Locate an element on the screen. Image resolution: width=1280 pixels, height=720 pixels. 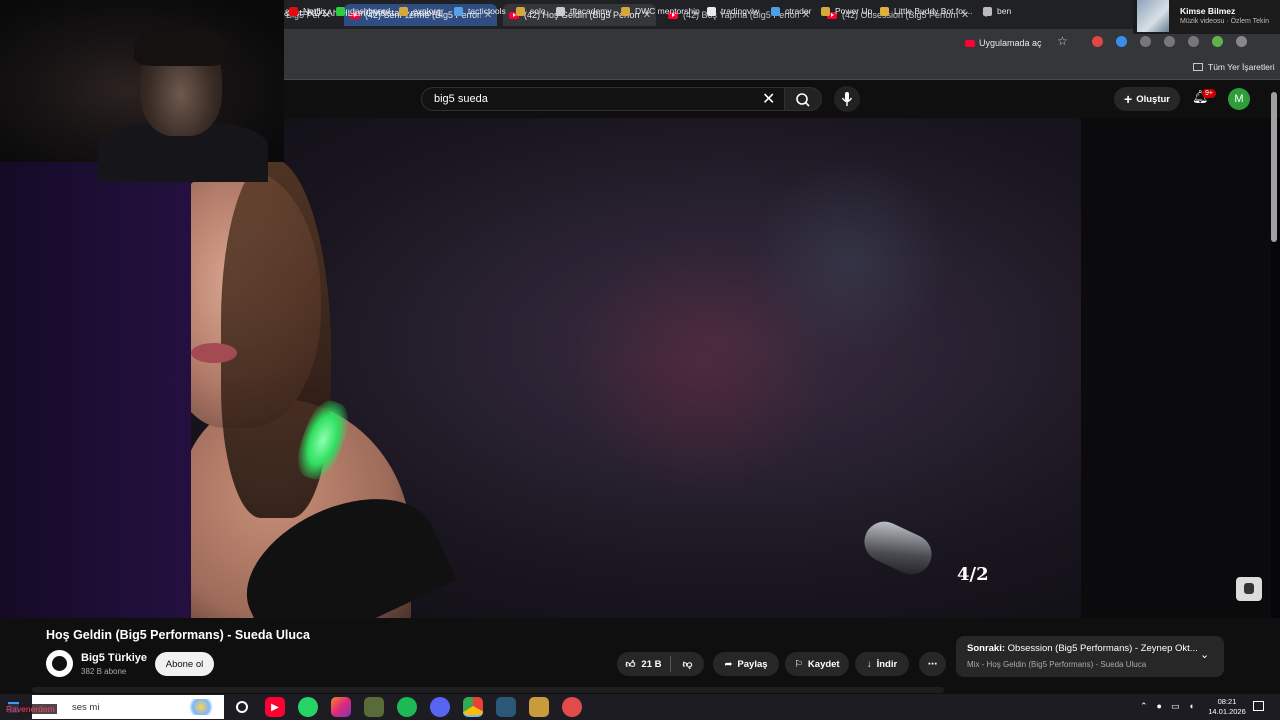
league-icon is located at coordinates (539, 707).